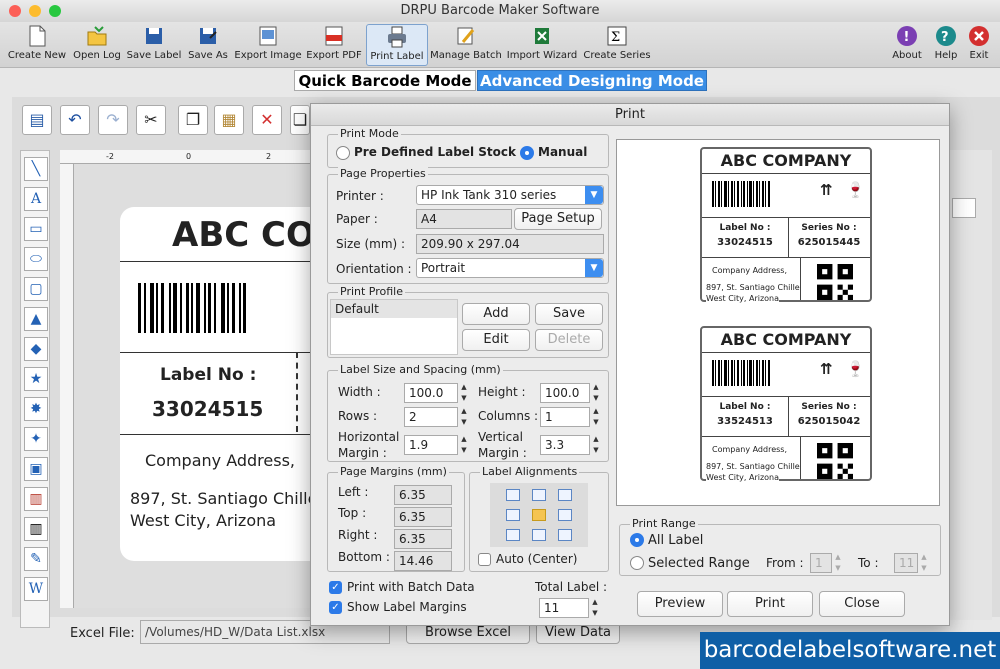  I want to click on align-top-center-icon, so click(539, 495).